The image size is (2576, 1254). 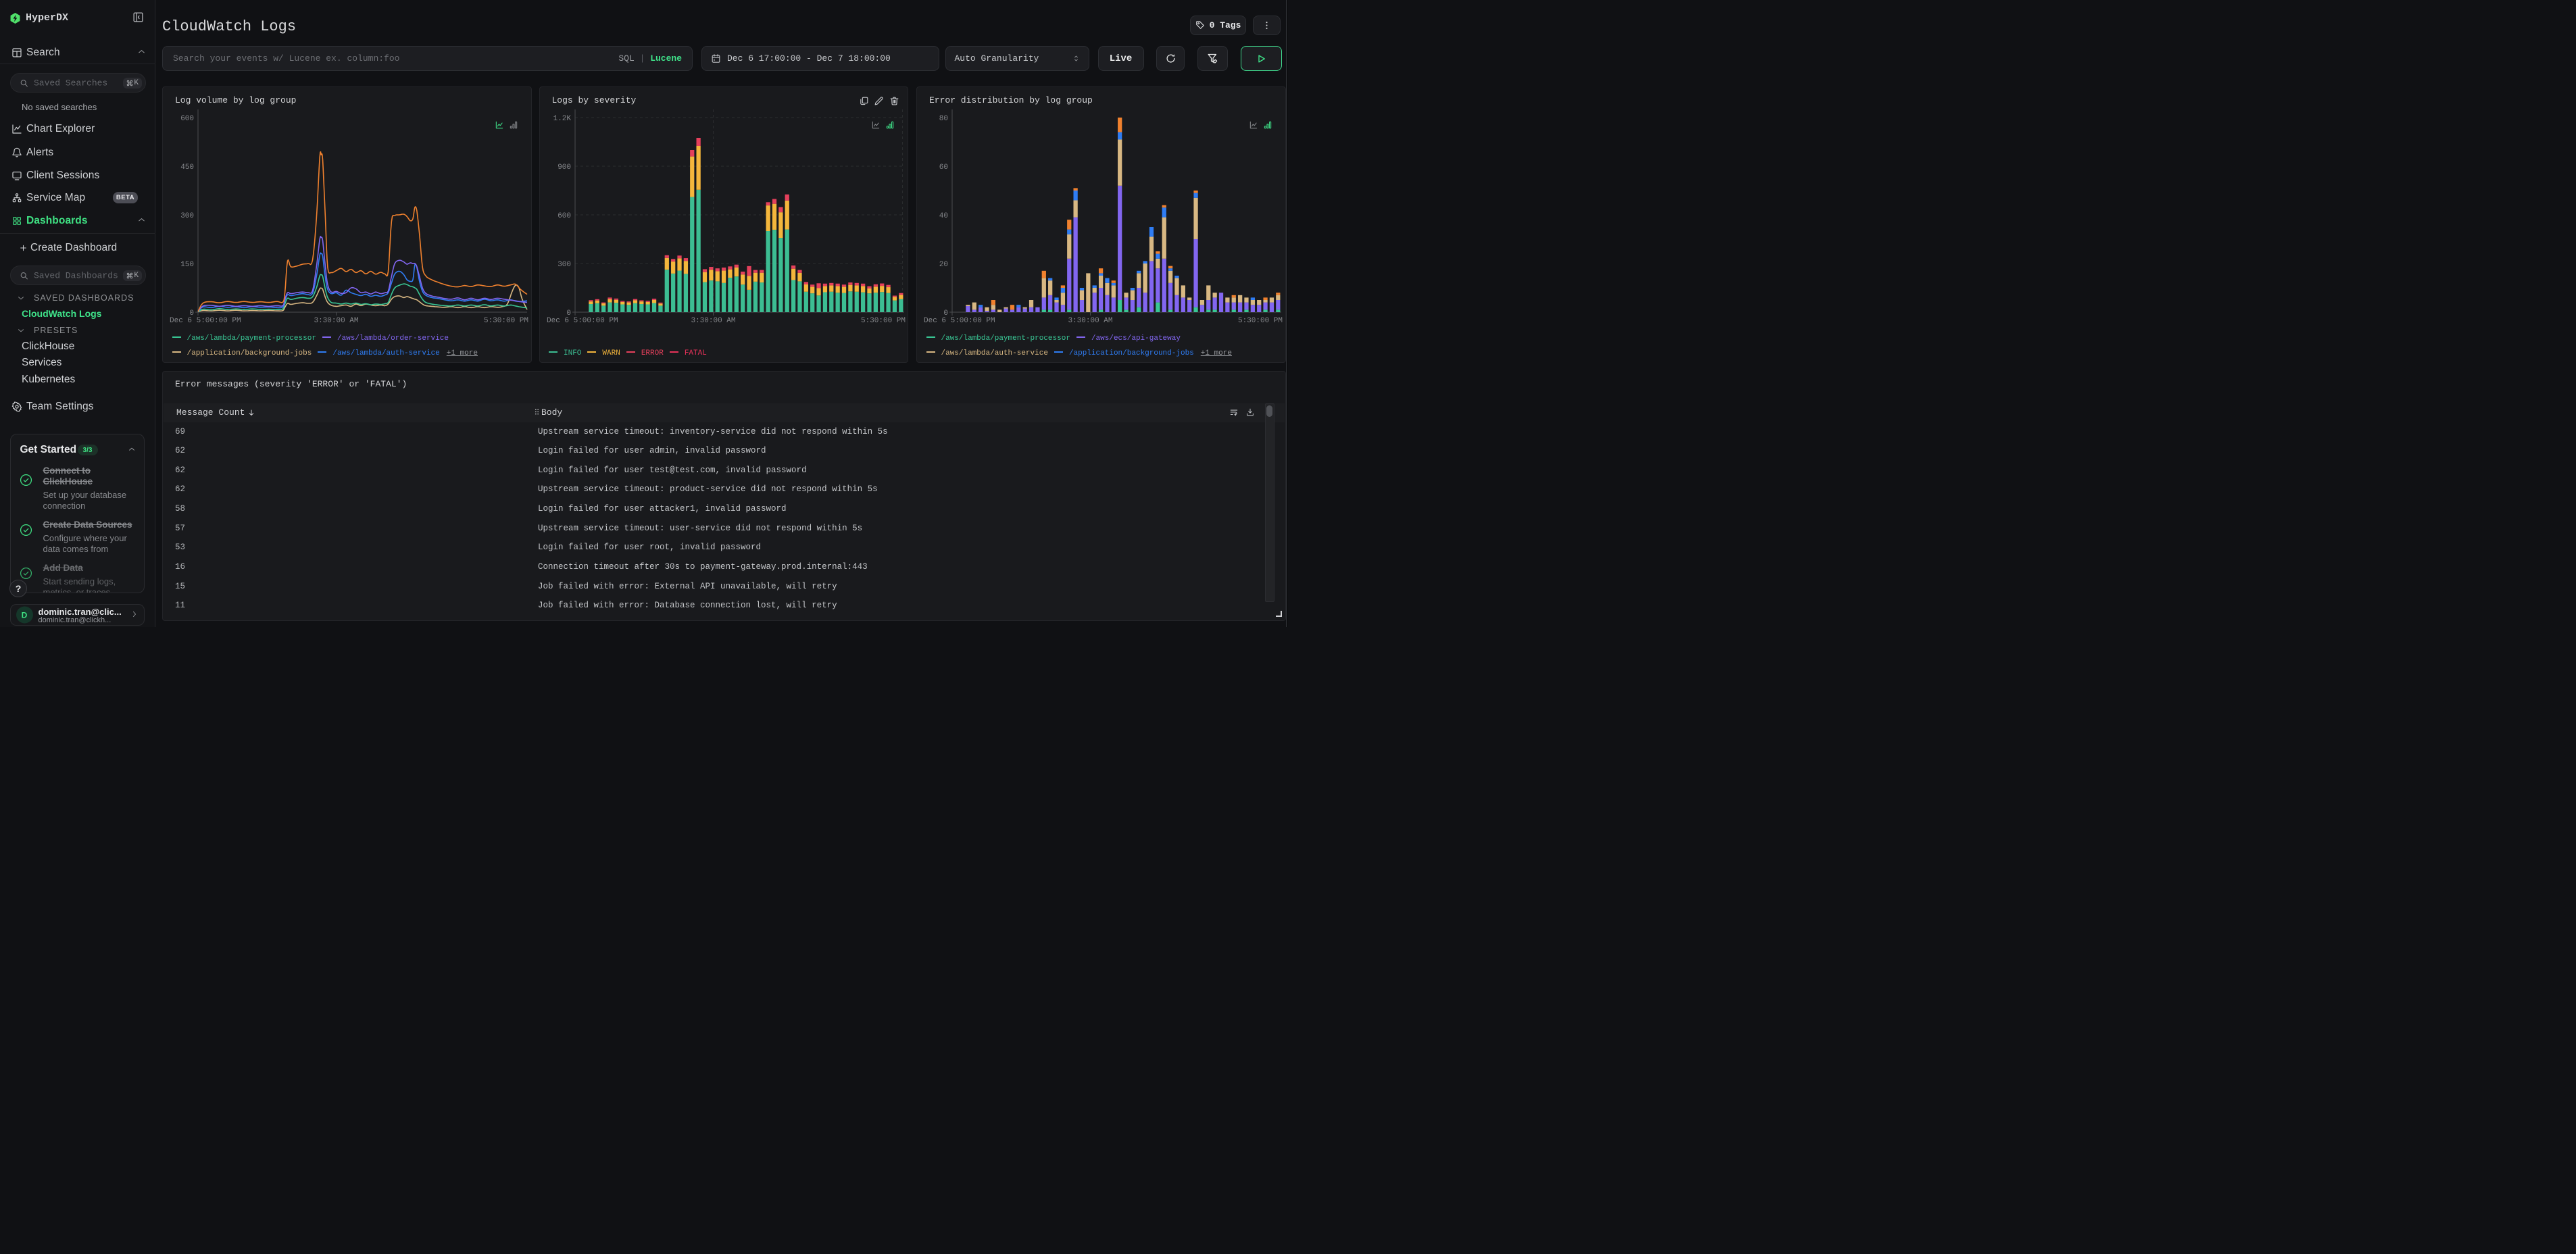 What do you see at coordinates (944, 168) in the screenshot?
I see `svg-text: 60` at bounding box center [944, 168].